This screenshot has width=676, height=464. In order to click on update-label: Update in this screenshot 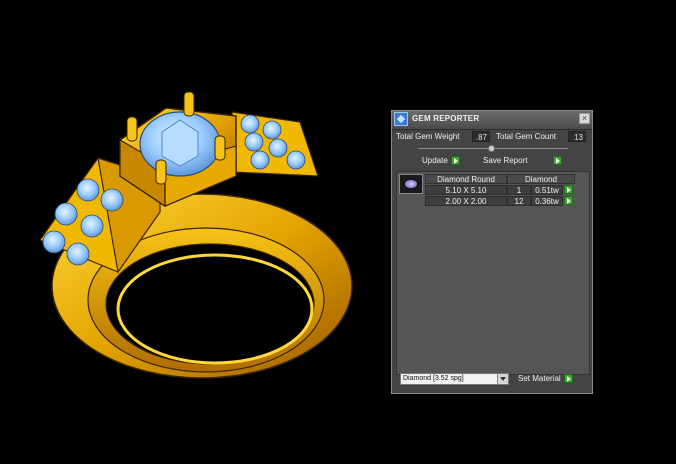, I will do `click(435, 160)`.